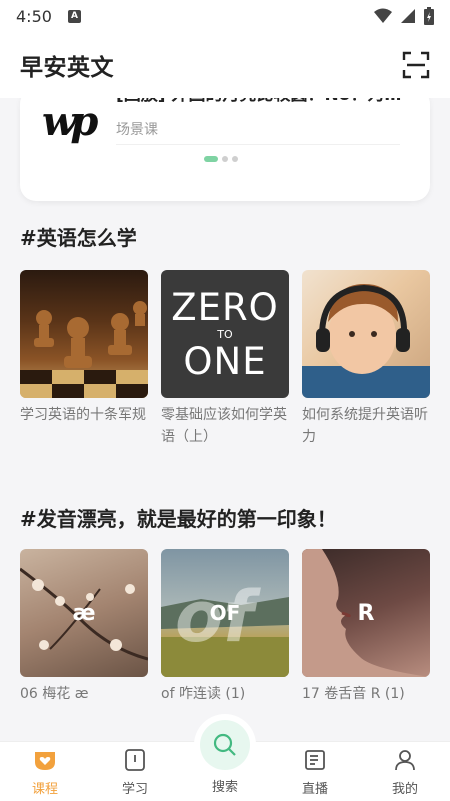 Image resolution: width=450 pixels, height=801 pixels. Describe the element at coordinates (225, 361) in the screenshot. I see `thumb-text-one: ONE` at that location.